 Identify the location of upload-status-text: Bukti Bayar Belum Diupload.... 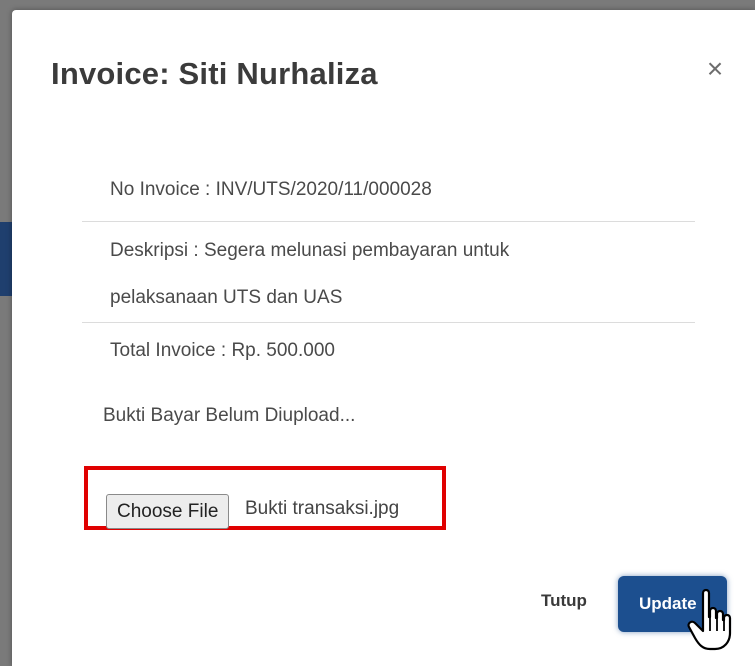
(229, 415).